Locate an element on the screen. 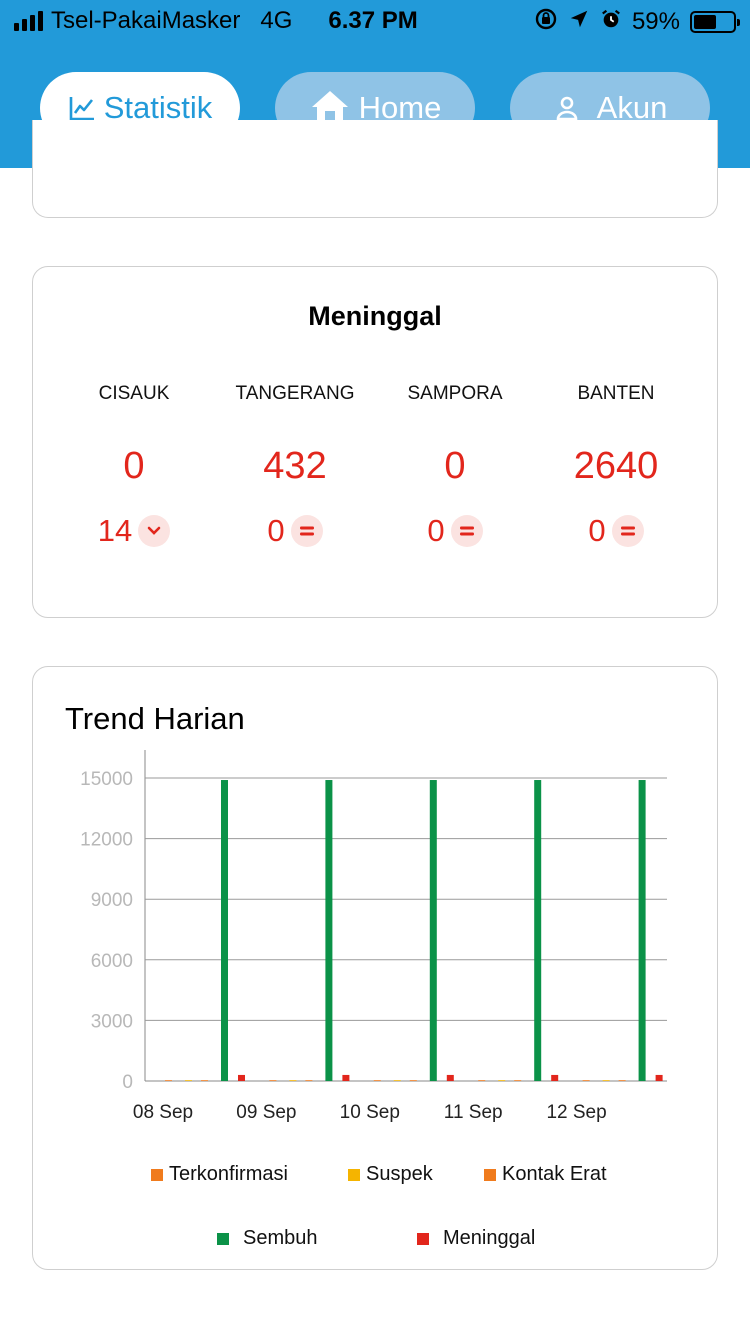  previous-card is located at coordinates (375, 169).